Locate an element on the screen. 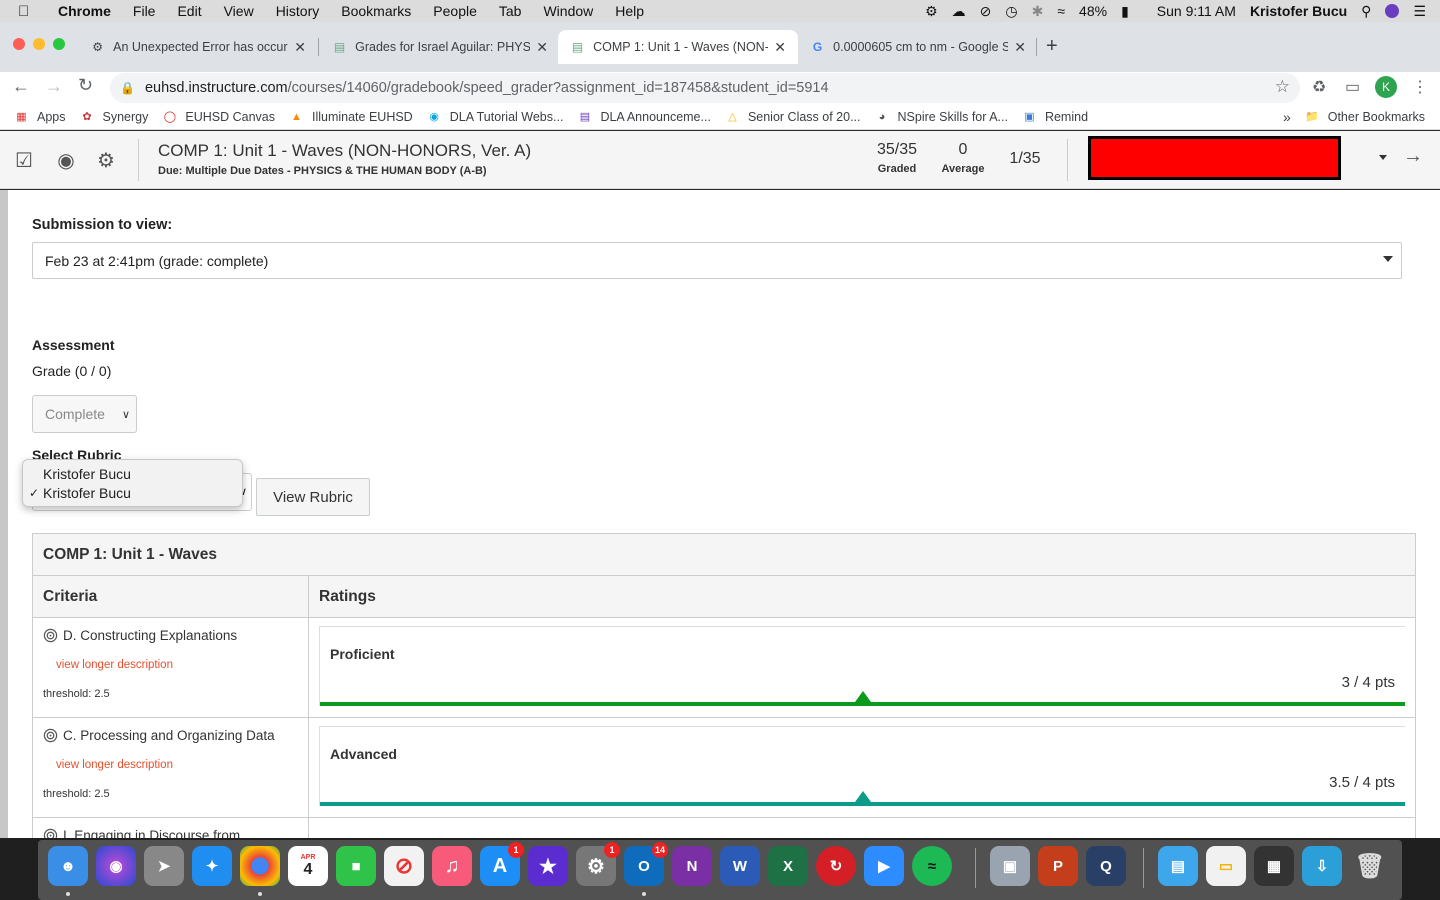  menu-tab: Tab is located at coordinates (510, 11).